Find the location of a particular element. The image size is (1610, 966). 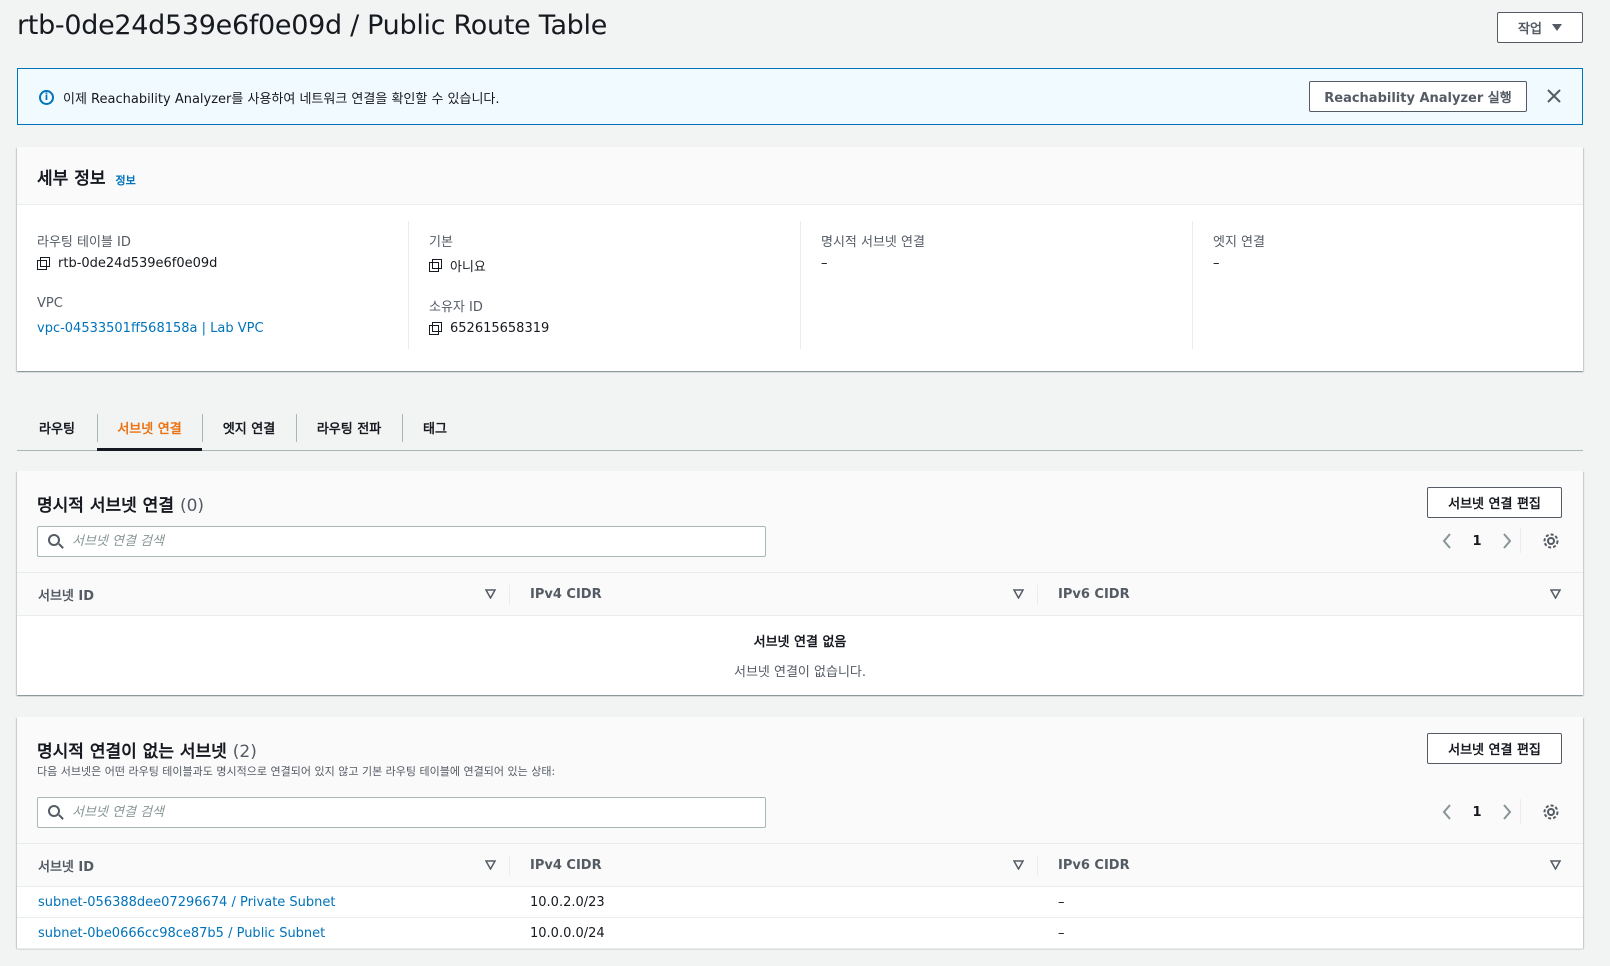

actions-button: 작업 is located at coordinates (1540, 27).